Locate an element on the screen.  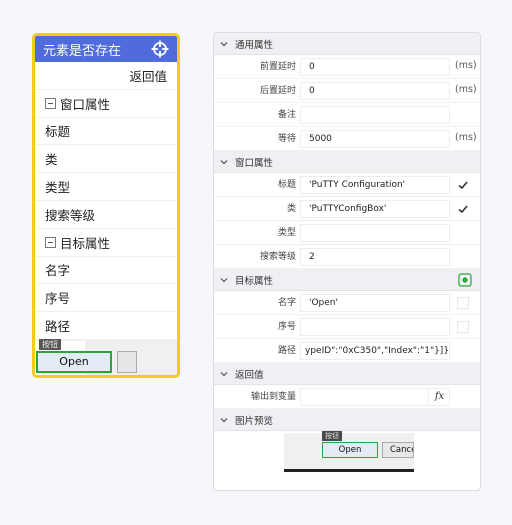
prop-row-search-level: 搜索等级 2 is located at coordinates (347, 257).